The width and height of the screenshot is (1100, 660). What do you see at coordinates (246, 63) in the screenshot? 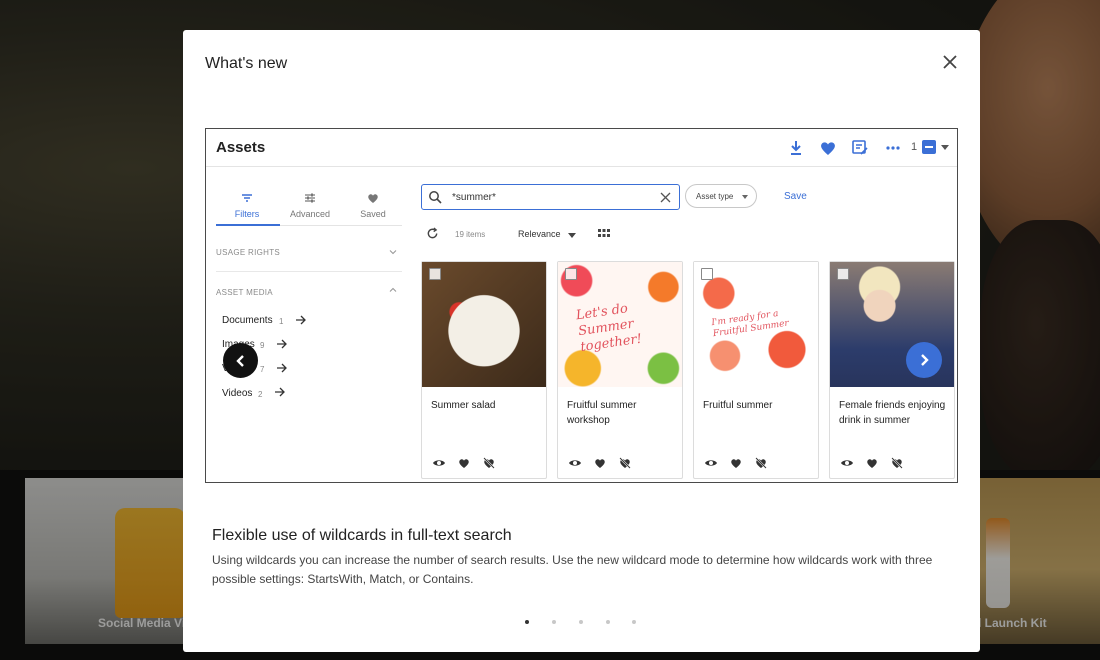
I see `dialog-title: What's new` at bounding box center [246, 63].